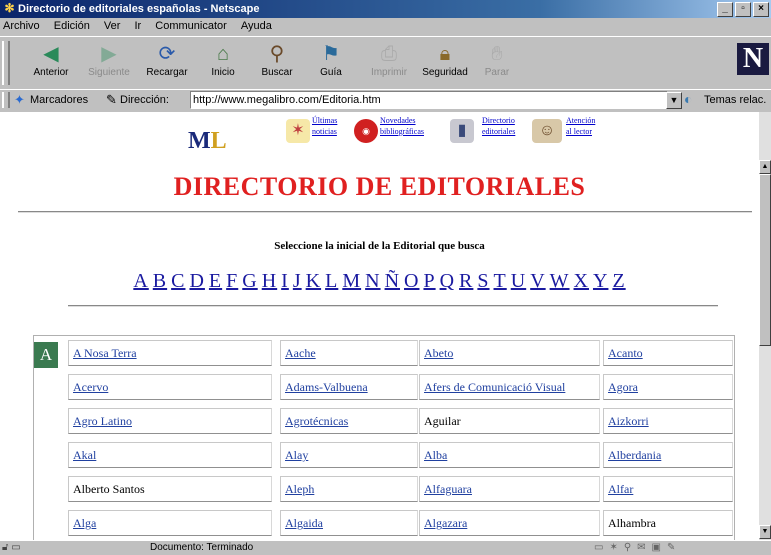 The height and width of the screenshot is (555, 771). What do you see at coordinates (230, 143) in the screenshot?
I see `megalibro-logo: ML` at bounding box center [230, 143].